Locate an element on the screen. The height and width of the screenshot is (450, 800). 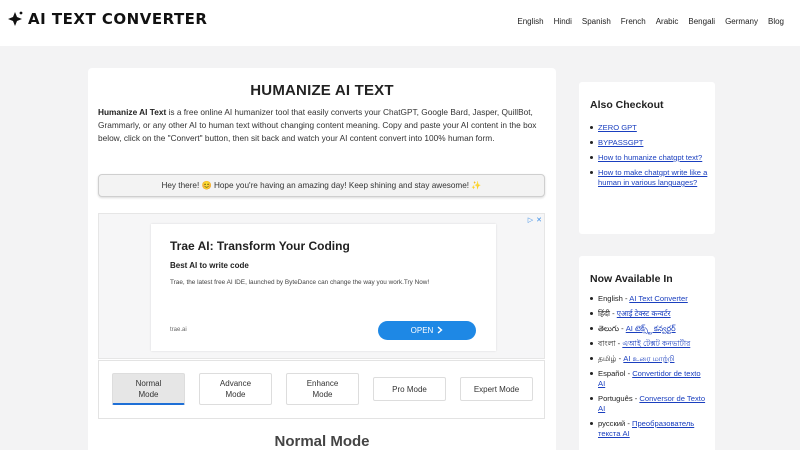
language-name: Português is located at coordinates (615, 398).